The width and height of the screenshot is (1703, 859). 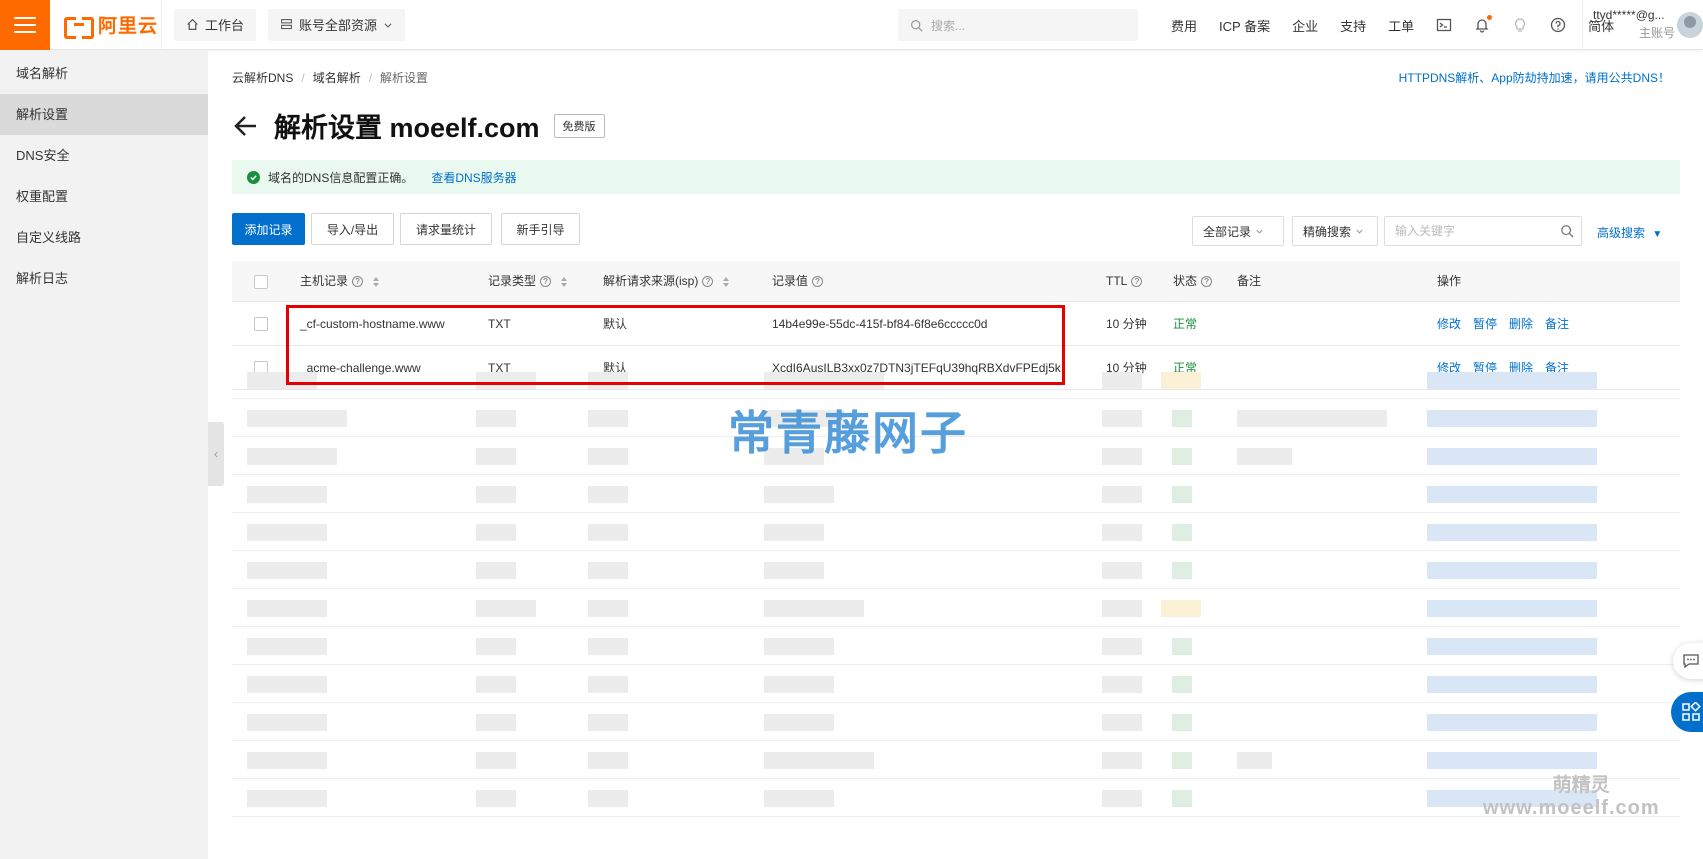 I want to click on col-note-label: 备注, so click(x=1249, y=281).